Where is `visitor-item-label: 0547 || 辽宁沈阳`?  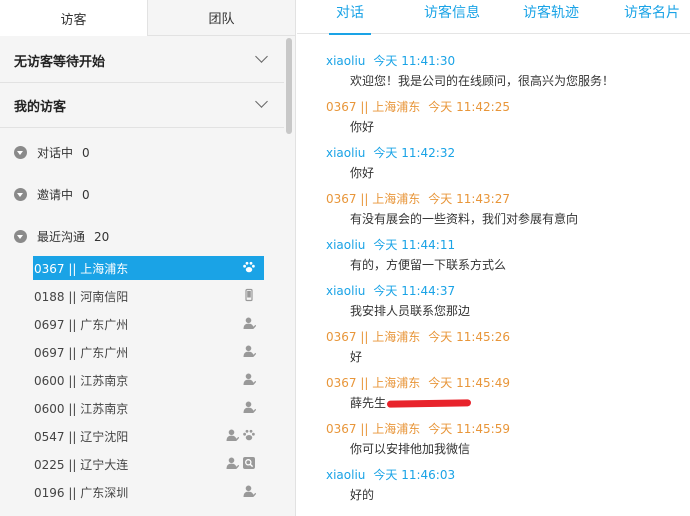
visitor-item-label: 0547 || 辽宁沈阳 is located at coordinates (81, 436).